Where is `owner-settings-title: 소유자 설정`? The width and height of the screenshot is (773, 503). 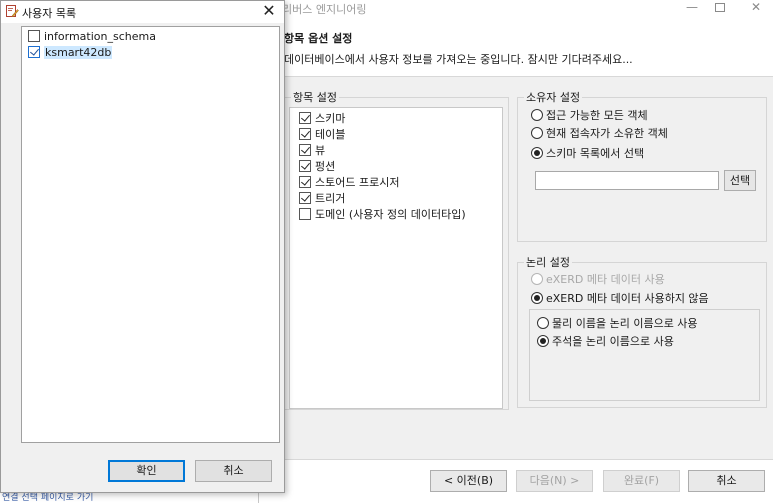
owner-settings-title: 소유자 설정 is located at coordinates (553, 97).